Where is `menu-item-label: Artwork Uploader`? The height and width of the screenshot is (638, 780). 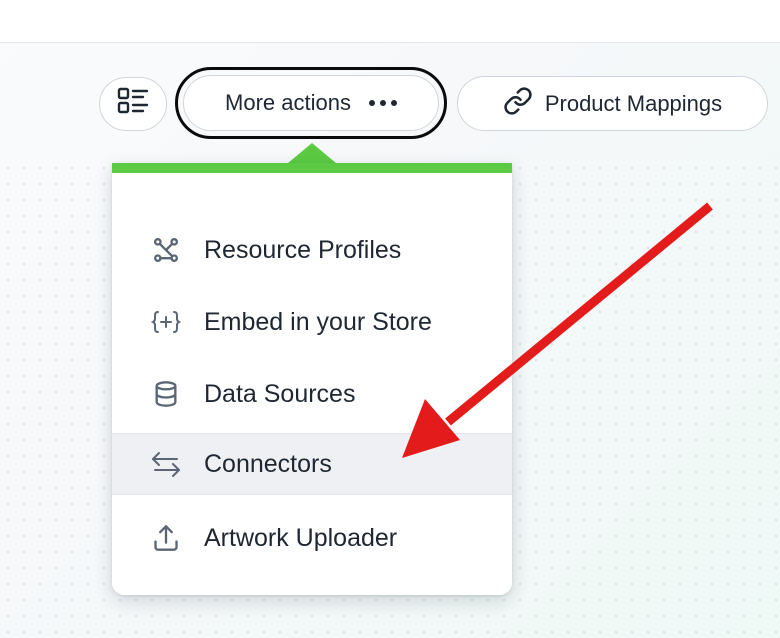
menu-item-label: Artwork Uploader is located at coordinates (301, 537).